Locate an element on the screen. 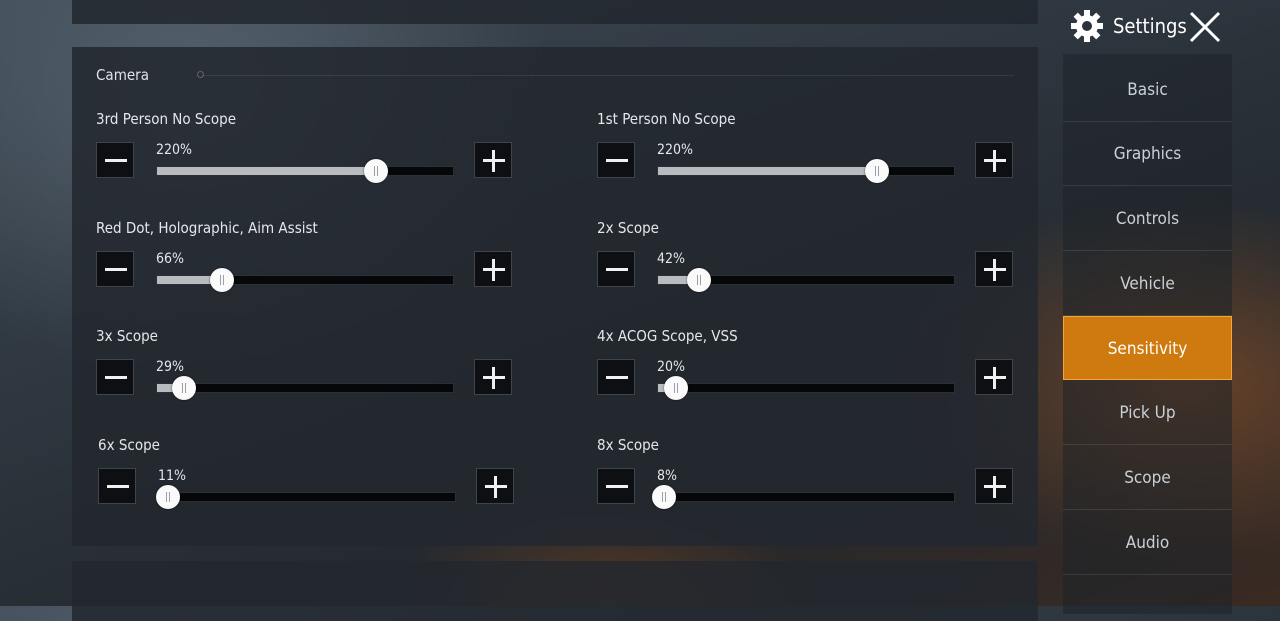 The width and height of the screenshot is (1280, 621). setting-label: 1st Person No Scope is located at coordinates (666, 119).